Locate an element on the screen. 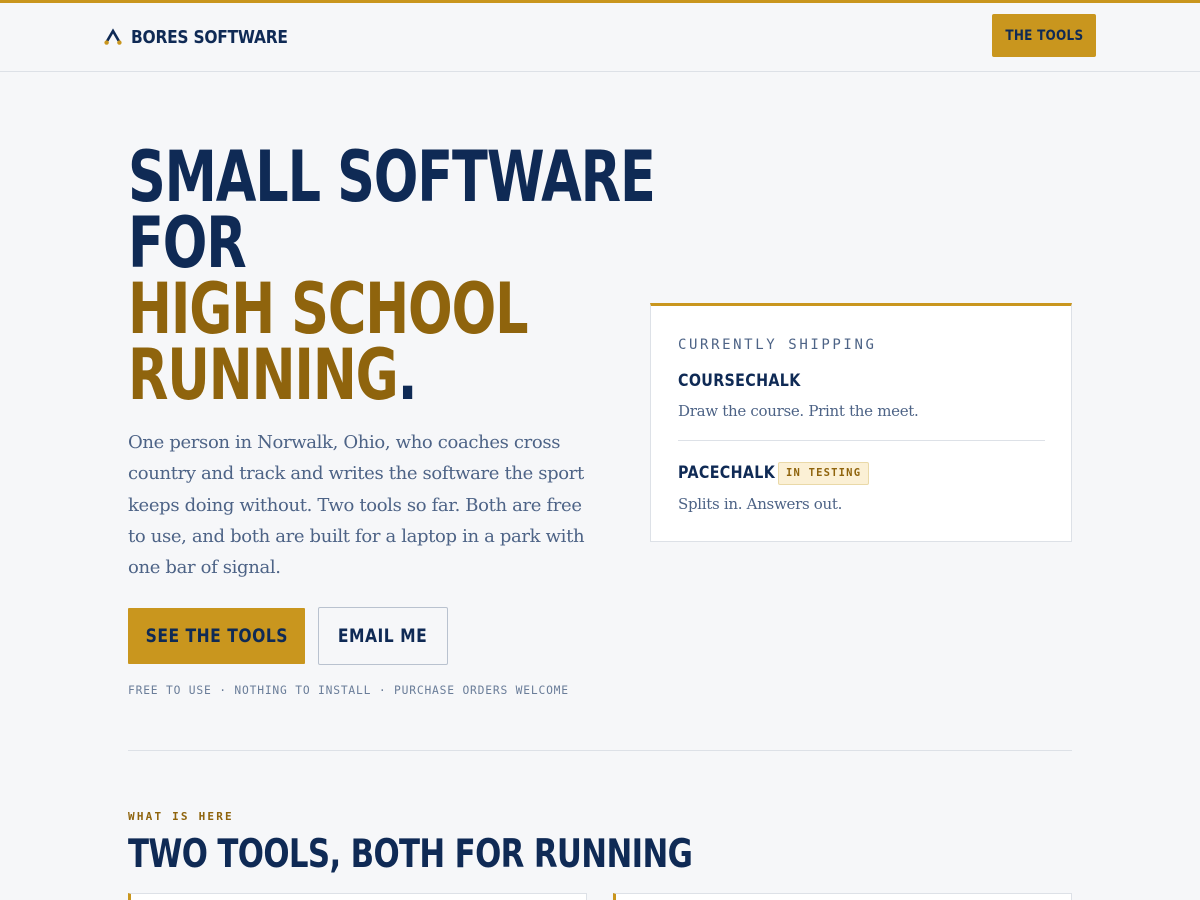 The image size is (1200, 900). pacechalk-description: Splits in. Answers out. is located at coordinates (760, 504).